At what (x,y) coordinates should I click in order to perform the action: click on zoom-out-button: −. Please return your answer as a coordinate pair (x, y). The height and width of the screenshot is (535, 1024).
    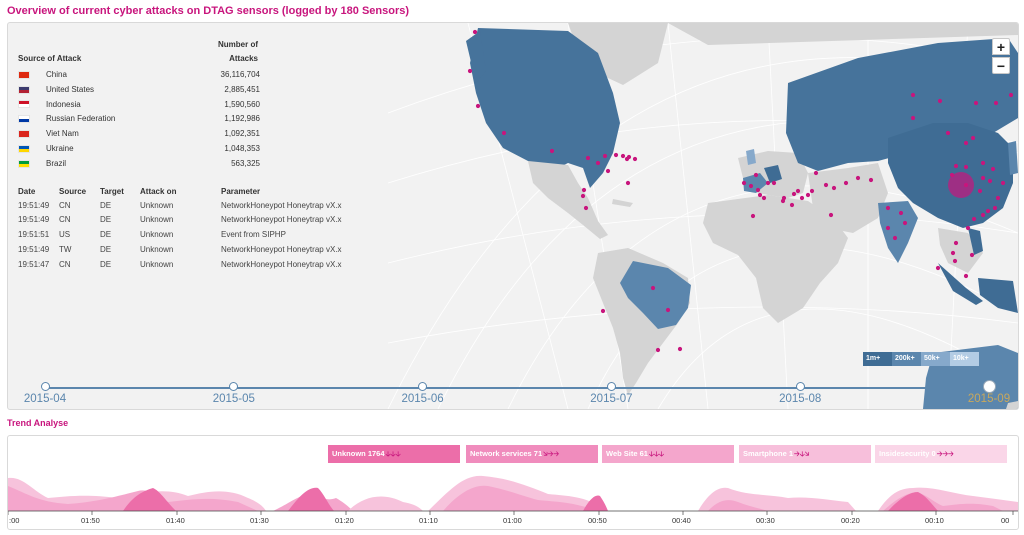
    Looking at the image, I should click on (1001, 65).